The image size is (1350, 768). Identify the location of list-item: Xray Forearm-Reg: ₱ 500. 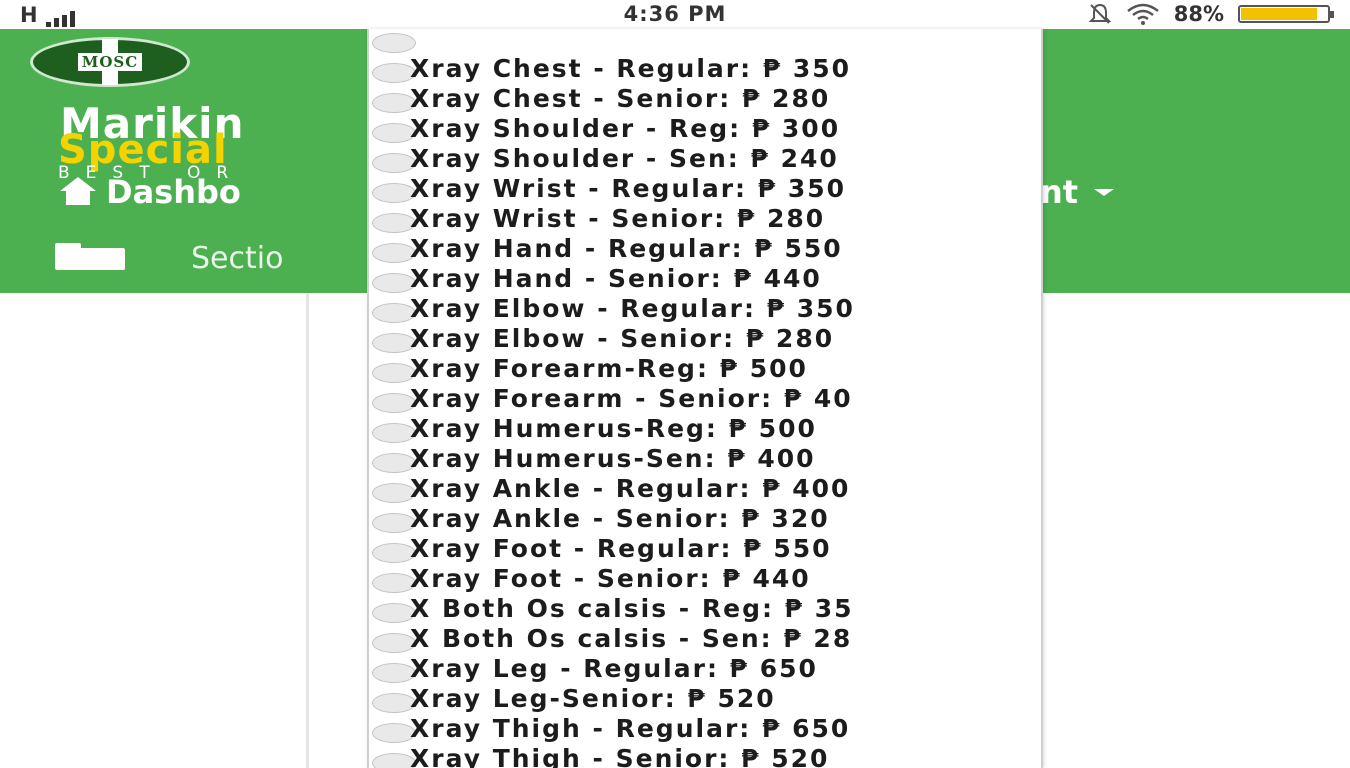
(705, 368).